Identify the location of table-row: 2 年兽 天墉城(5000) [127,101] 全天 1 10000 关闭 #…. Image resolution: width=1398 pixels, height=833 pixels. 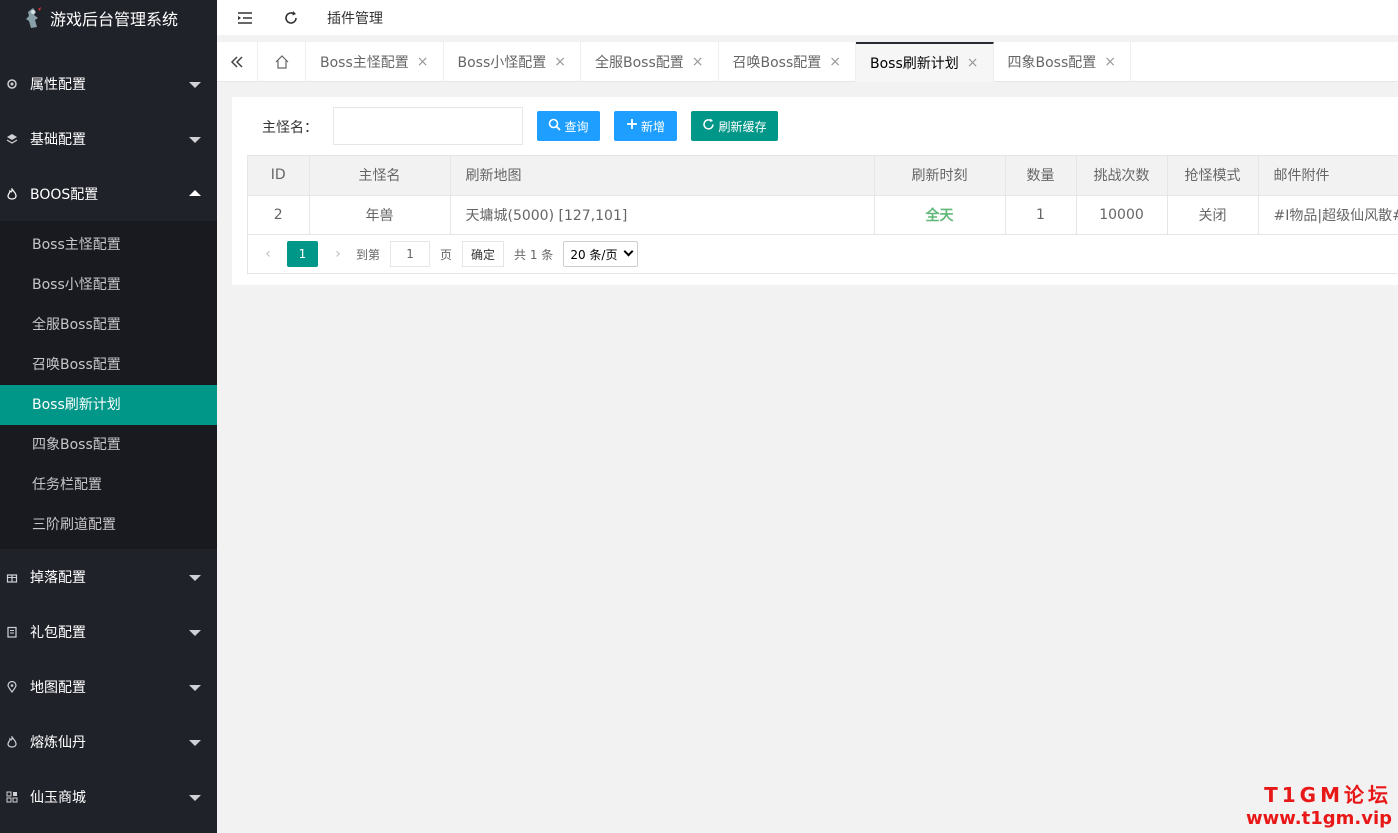
(823, 215).